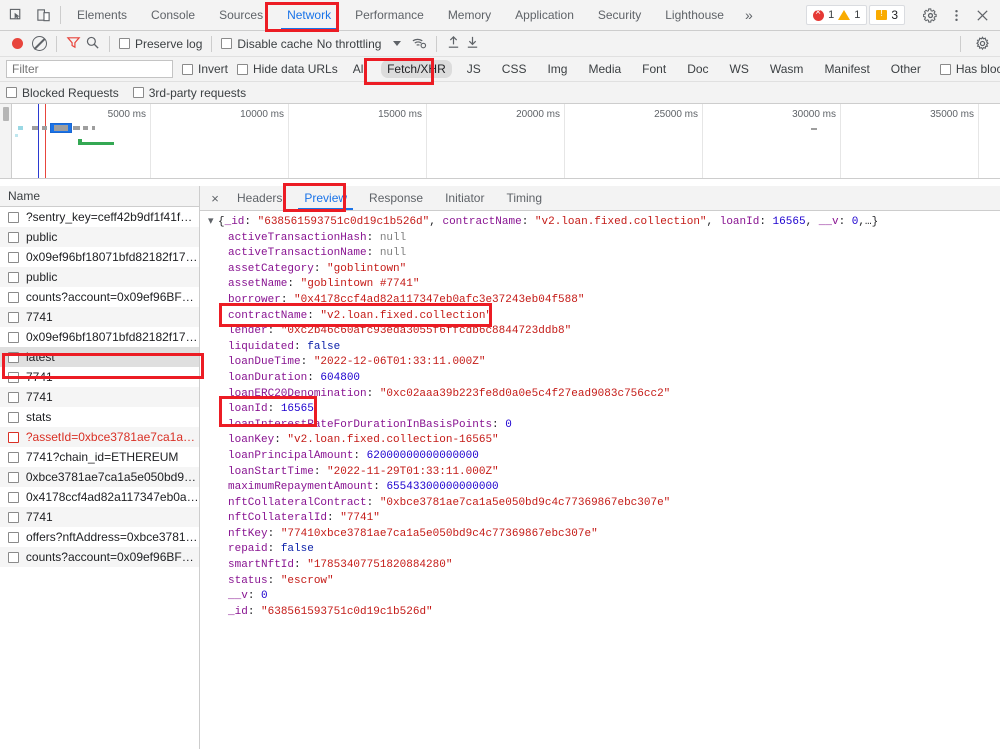 This screenshot has width=1000, height=749. Describe the element at coordinates (99, 357) in the screenshot. I see `request-row-latest: latest` at that location.